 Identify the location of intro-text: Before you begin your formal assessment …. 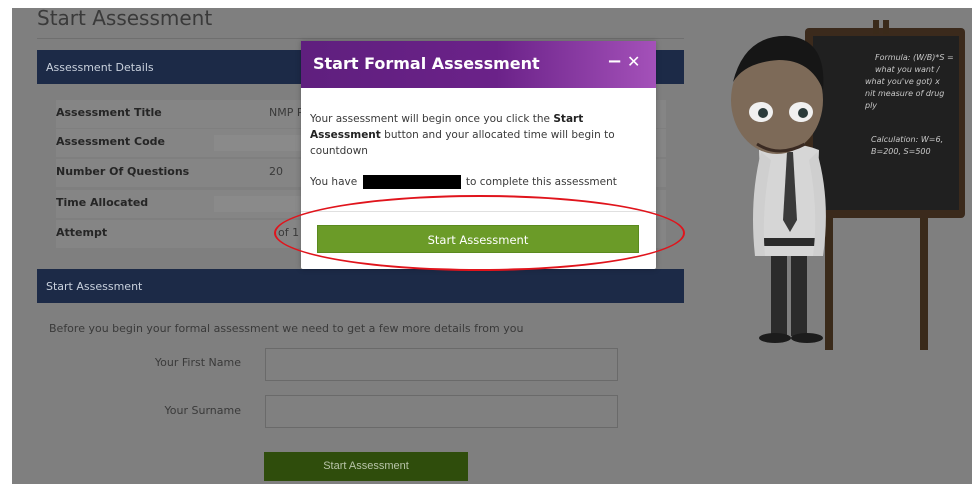
(286, 328).